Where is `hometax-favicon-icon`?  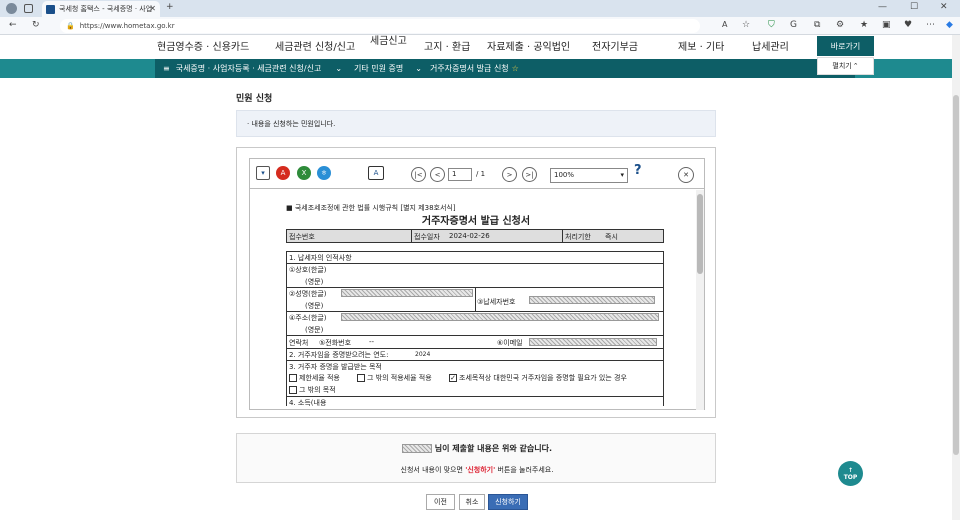 hometax-favicon-icon is located at coordinates (50, 9).